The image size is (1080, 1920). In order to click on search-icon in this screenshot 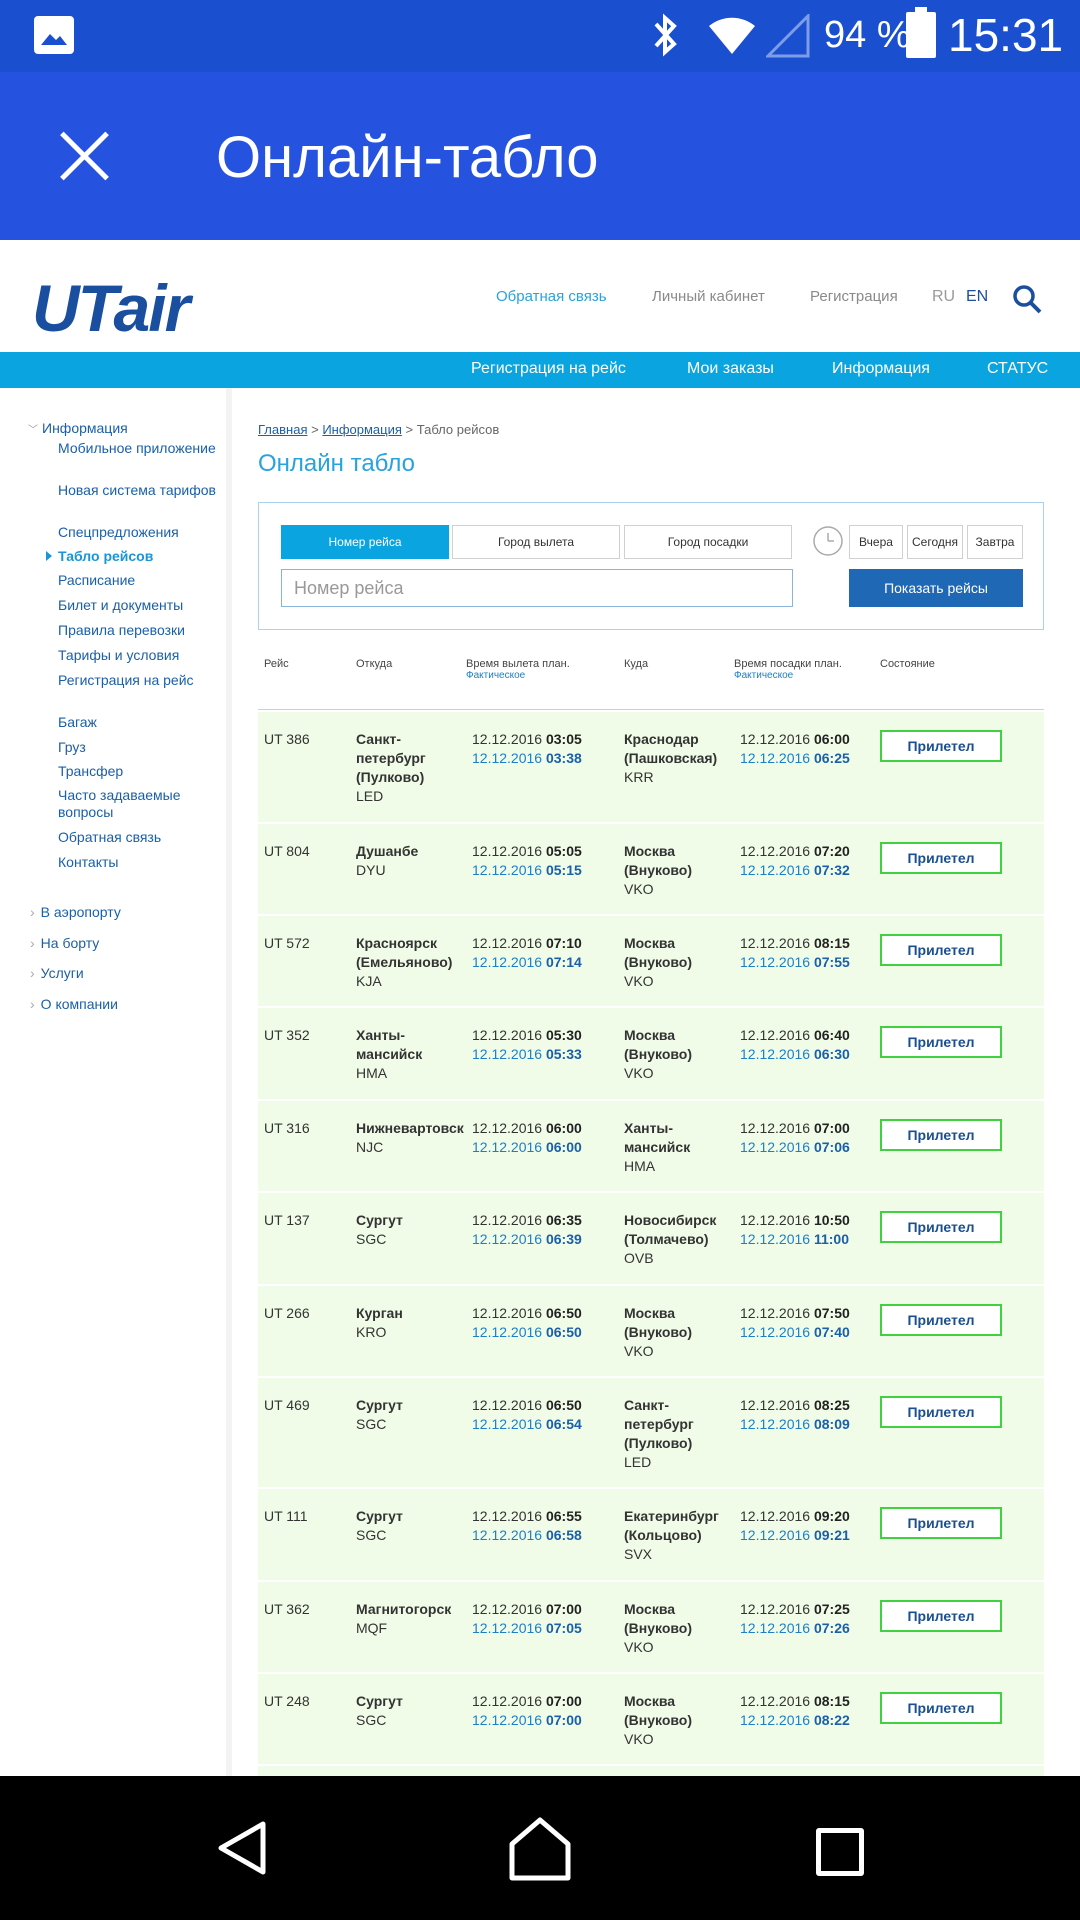, I will do `click(1027, 299)`.